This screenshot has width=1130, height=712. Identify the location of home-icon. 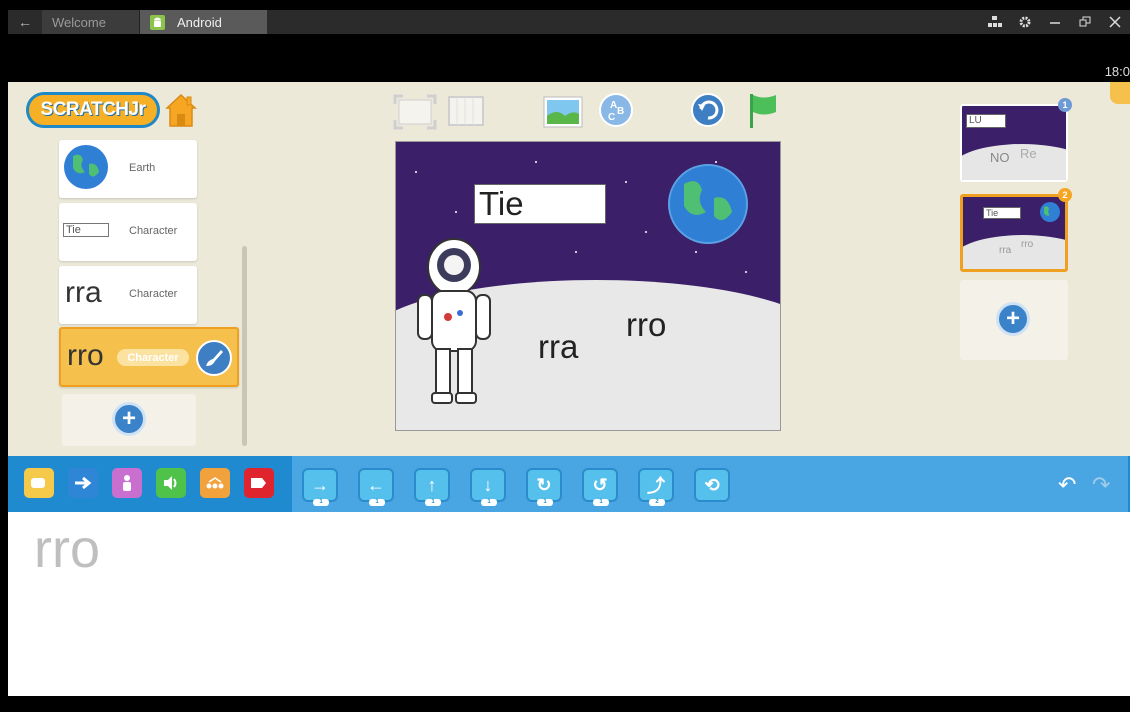
(181, 110).